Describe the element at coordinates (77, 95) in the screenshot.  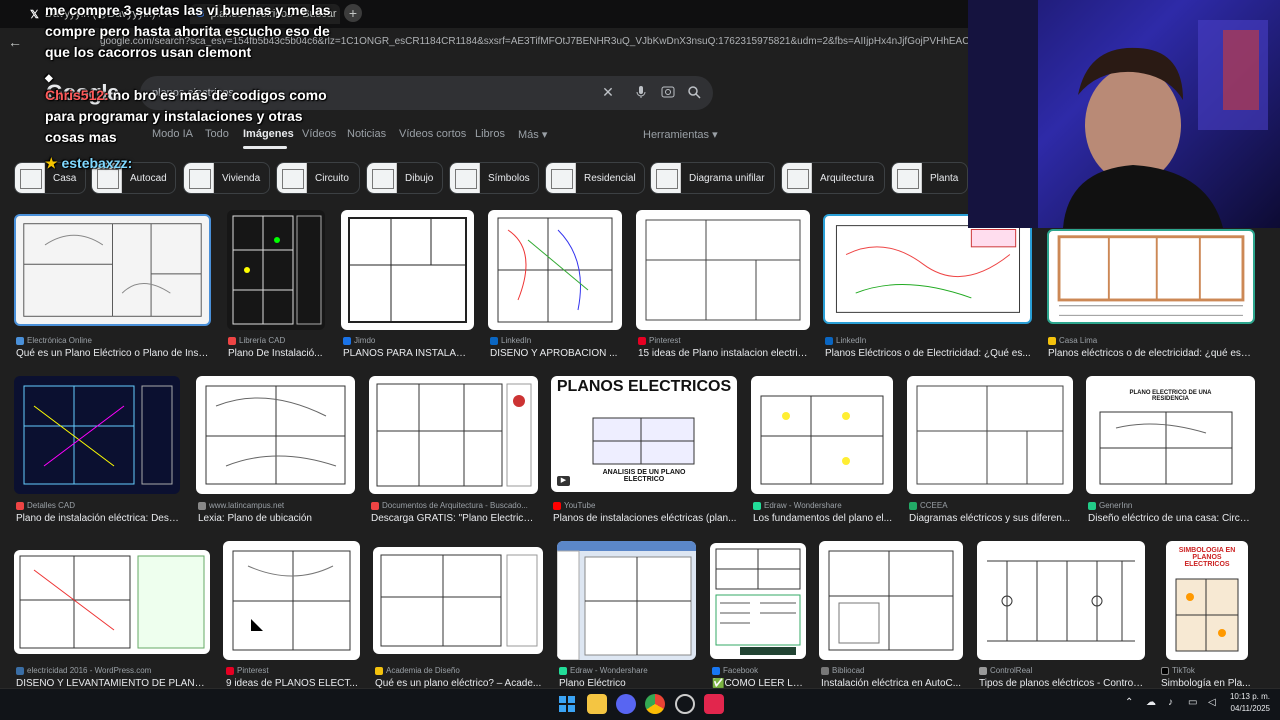
I see `chat-username: Chris512:` at that location.